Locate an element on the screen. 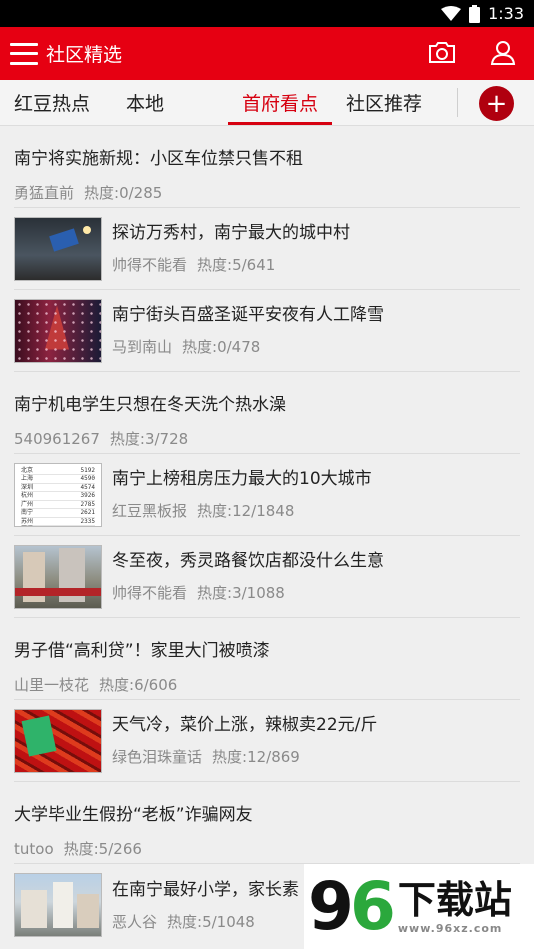  post-heat: 热度:12/1848 is located at coordinates (246, 511).